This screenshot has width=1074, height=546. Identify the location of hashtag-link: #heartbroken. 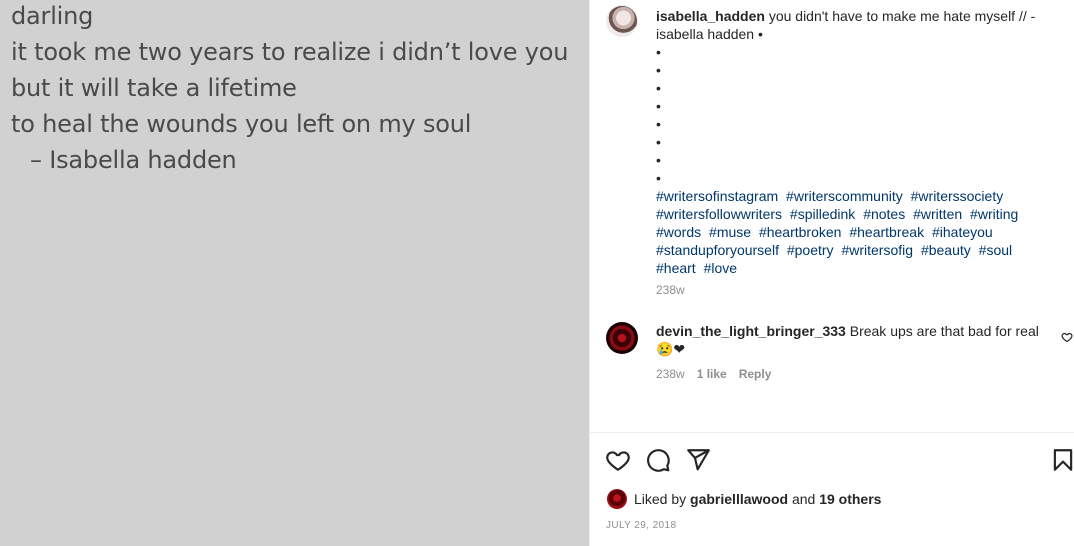
(800, 232).